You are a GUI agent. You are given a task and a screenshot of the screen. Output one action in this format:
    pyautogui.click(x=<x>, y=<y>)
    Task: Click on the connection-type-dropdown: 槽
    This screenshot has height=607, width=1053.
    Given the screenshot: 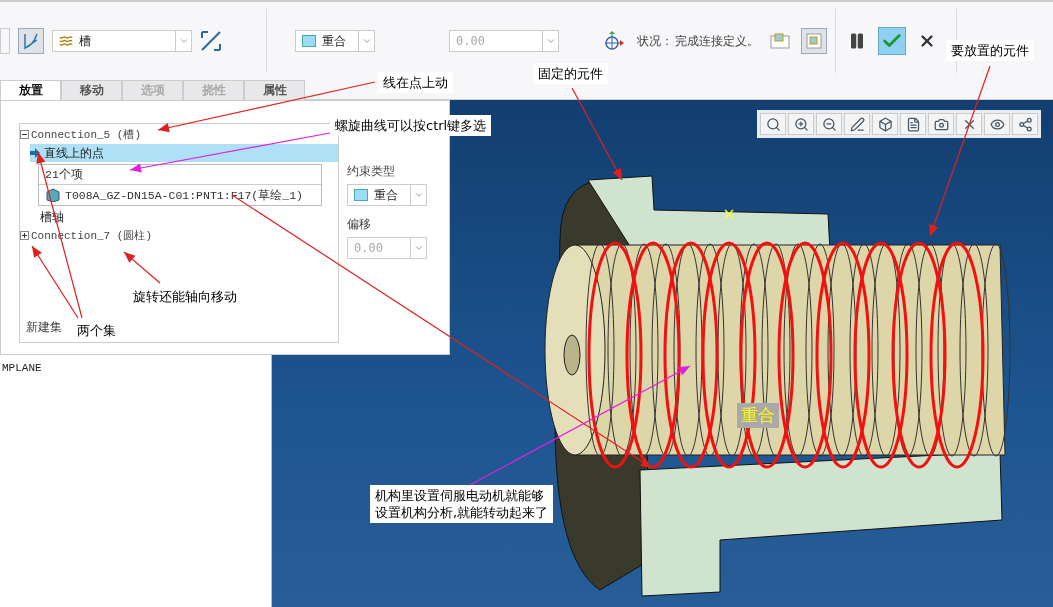 What is the action you would take?
    pyautogui.click(x=122, y=41)
    